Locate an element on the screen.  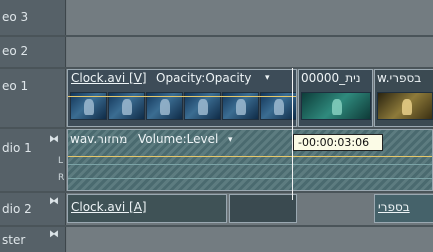
clip-audio-segment is located at coordinates (263, 208).